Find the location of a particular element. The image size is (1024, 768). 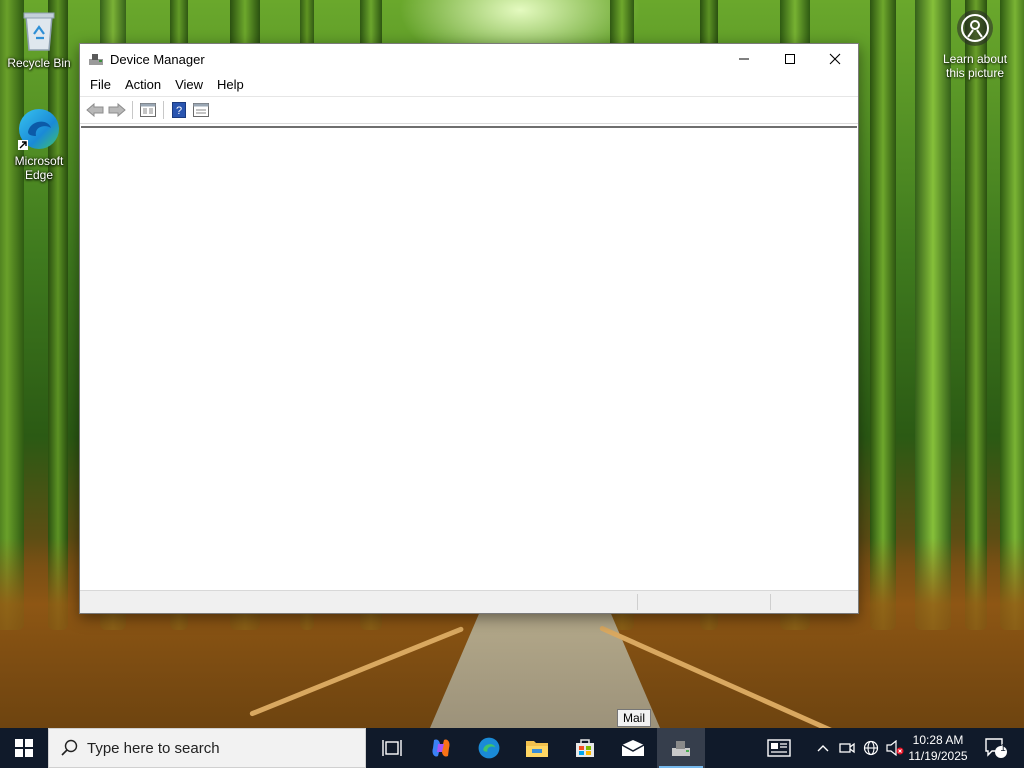

store-icon is located at coordinates (585, 748).